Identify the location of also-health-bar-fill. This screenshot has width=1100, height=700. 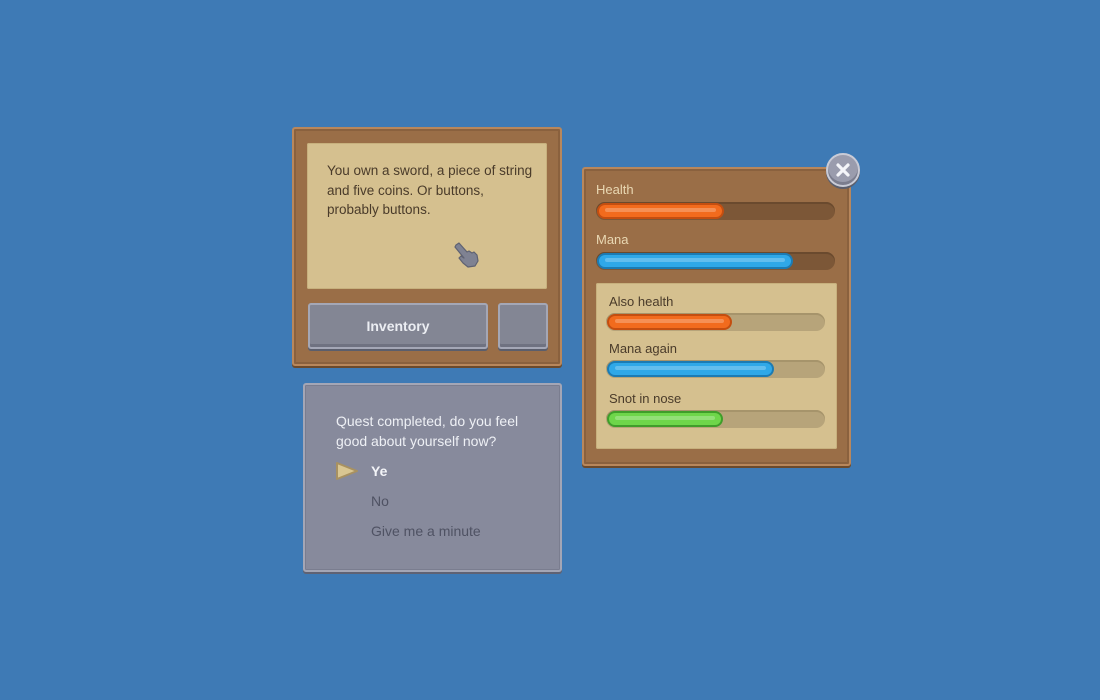
(670, 322).